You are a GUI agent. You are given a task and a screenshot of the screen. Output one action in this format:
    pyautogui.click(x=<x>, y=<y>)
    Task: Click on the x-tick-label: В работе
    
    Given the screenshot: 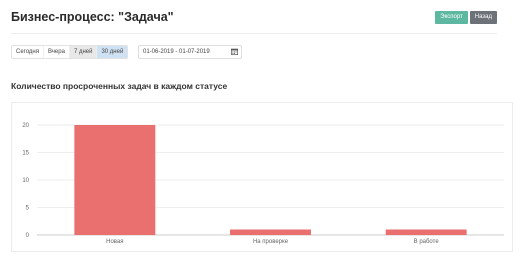 What is the action you would take?
    pyautogui.click(x=427, y=242)
    